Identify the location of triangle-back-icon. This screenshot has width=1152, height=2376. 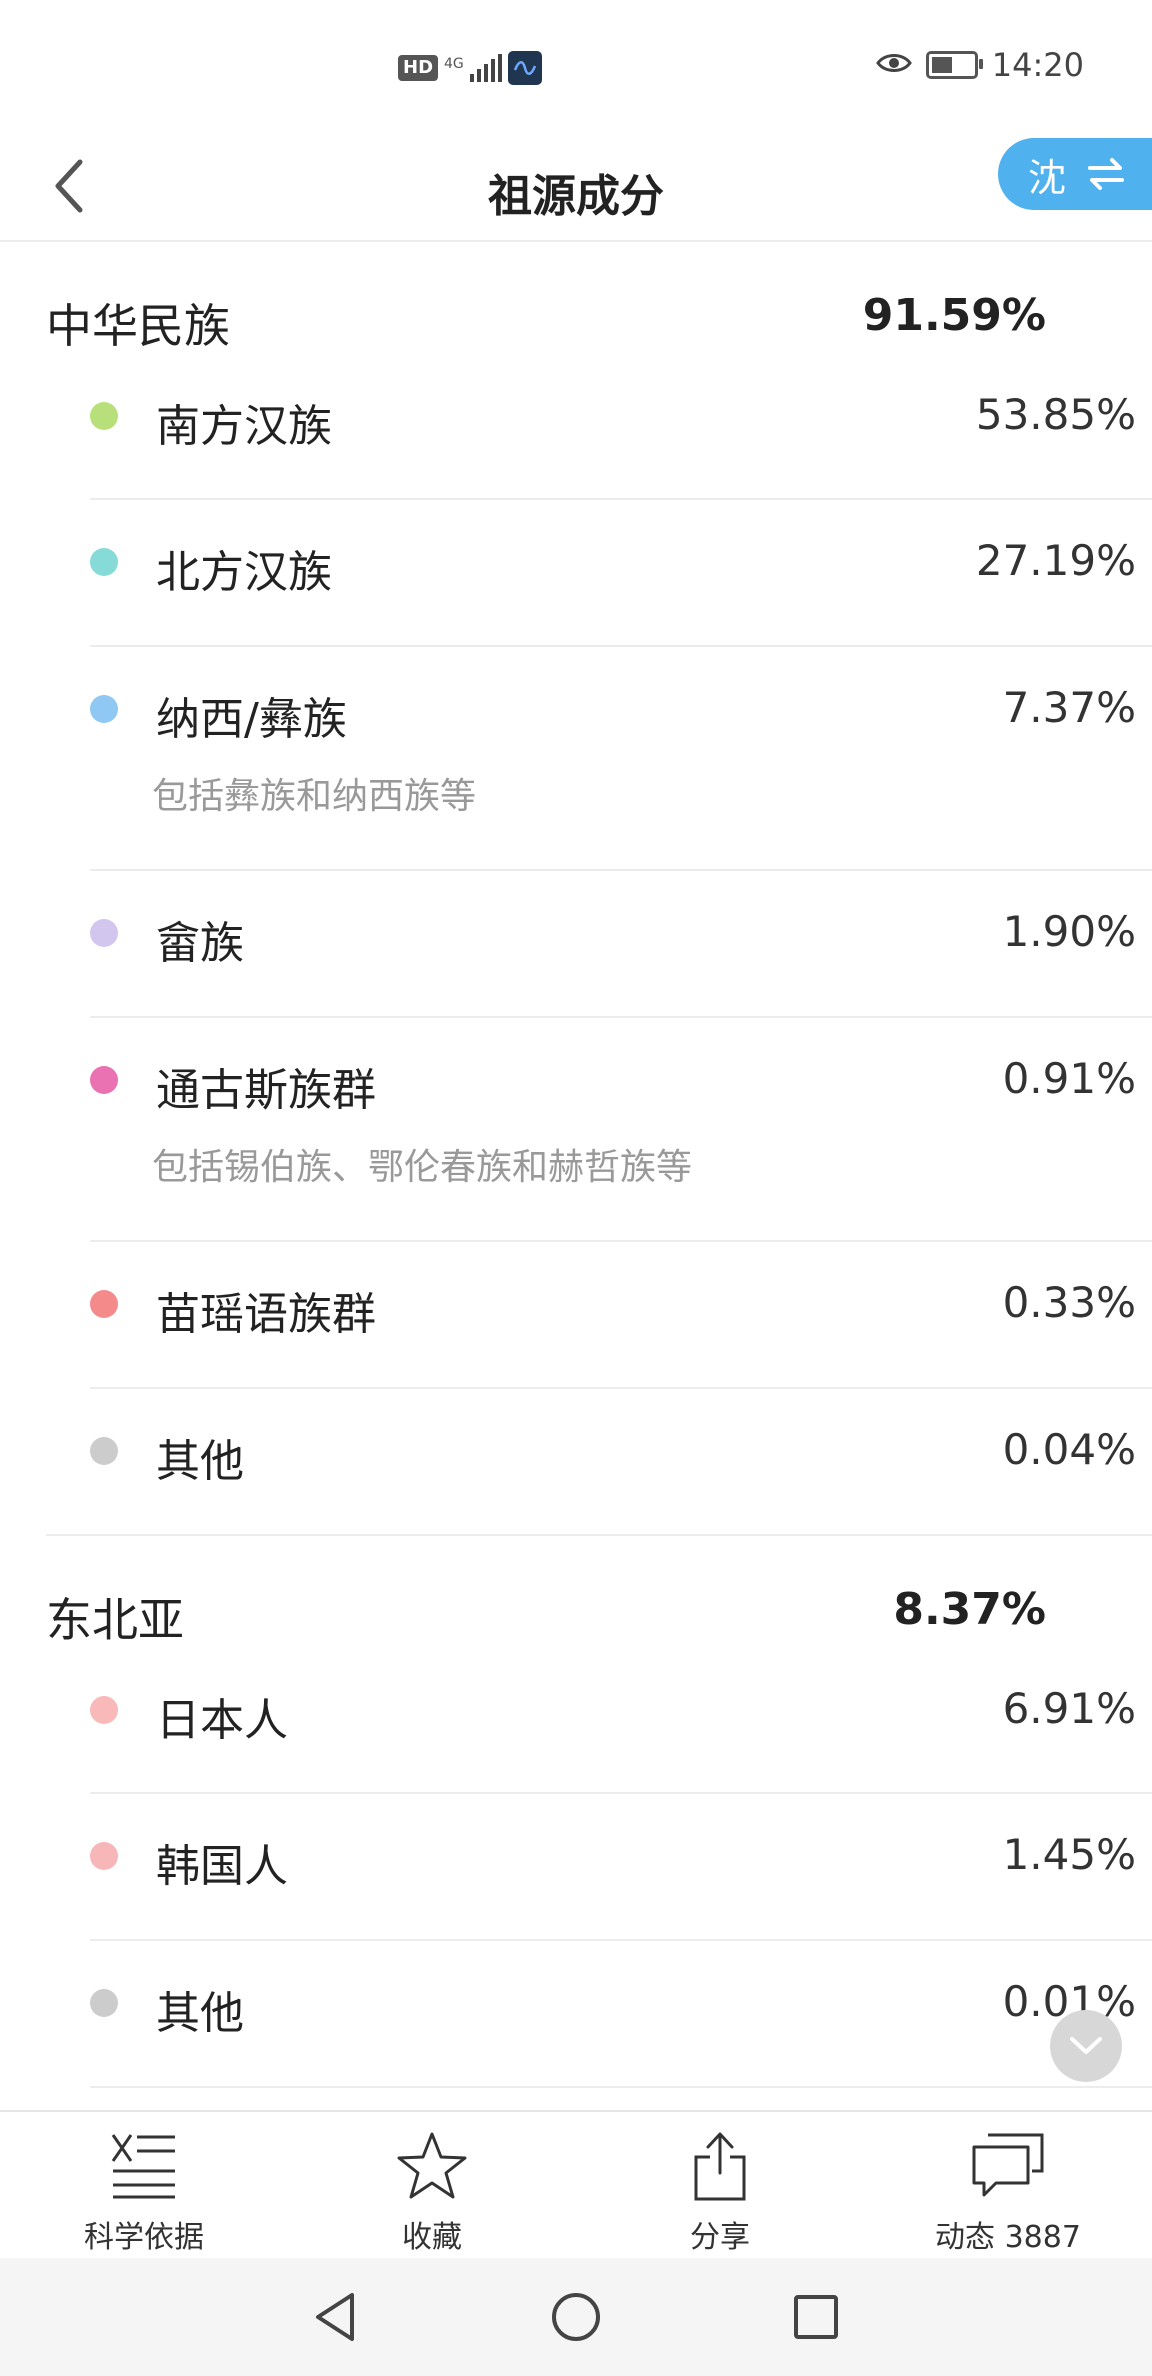
(335, 2317).